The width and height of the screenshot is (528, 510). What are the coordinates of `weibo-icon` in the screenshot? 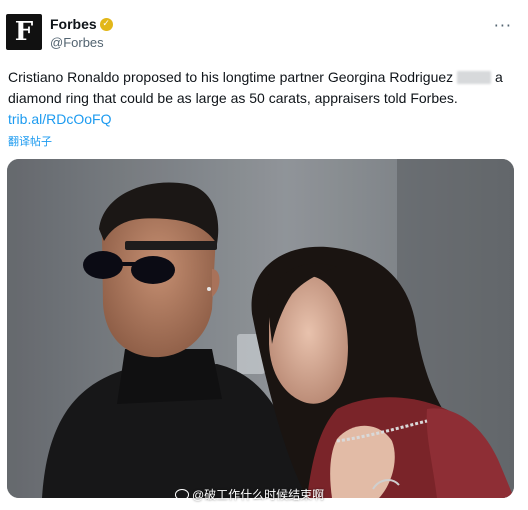 It's located at (182, 494).